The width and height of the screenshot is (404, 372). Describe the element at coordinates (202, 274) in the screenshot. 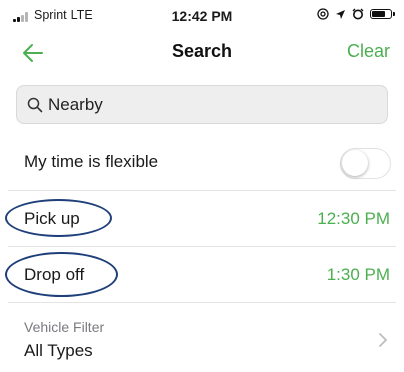

I see `dropoff-row: Drop off 1:30 PM` at that location.